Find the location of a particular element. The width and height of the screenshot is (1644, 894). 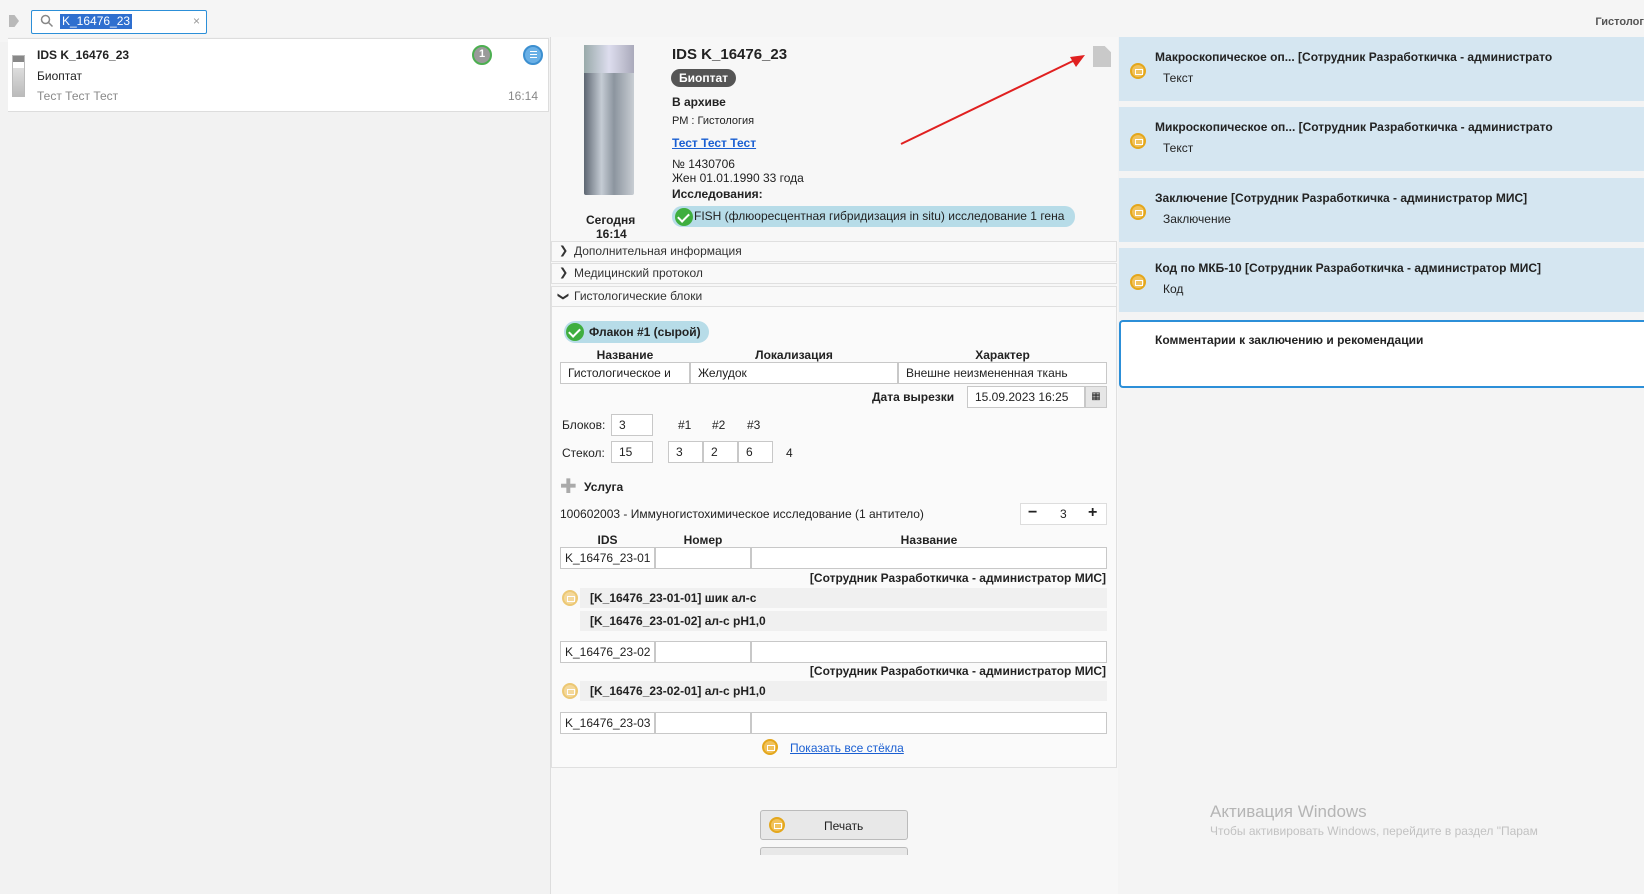

glass-field: 15 is located at coordinates (632, 452).